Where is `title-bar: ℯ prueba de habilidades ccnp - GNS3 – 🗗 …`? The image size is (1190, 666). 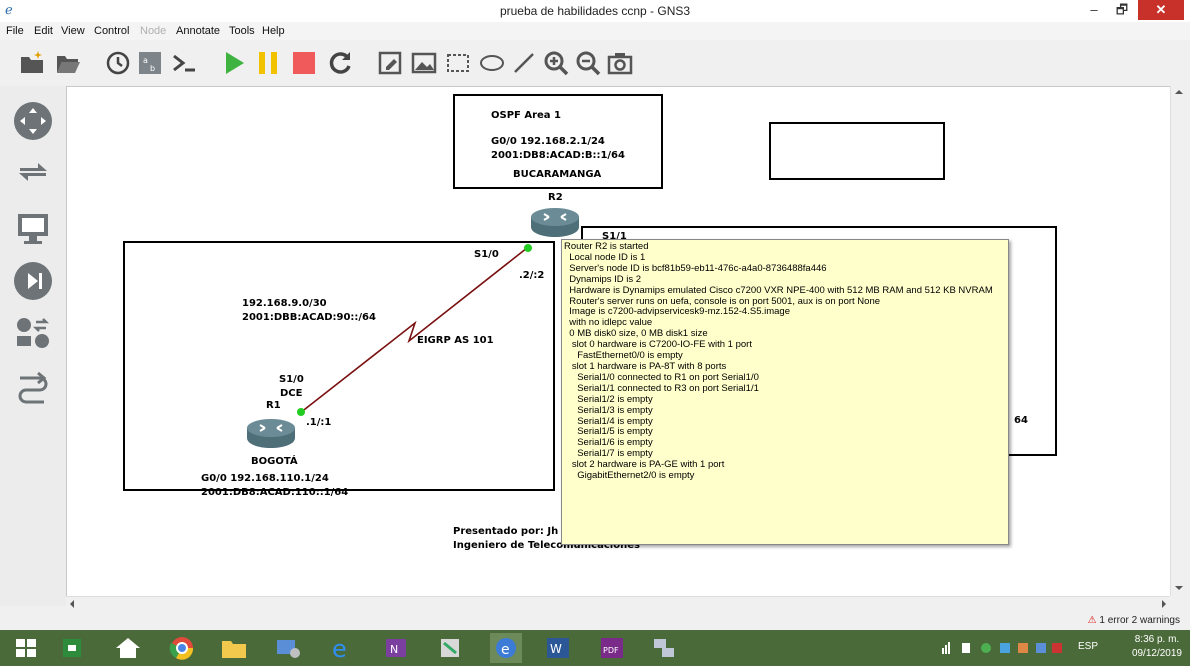
title-bar: ℯ prueba de habilidades ccnp - GNS3 – 🗗 … is located at coordinates (595, 11).